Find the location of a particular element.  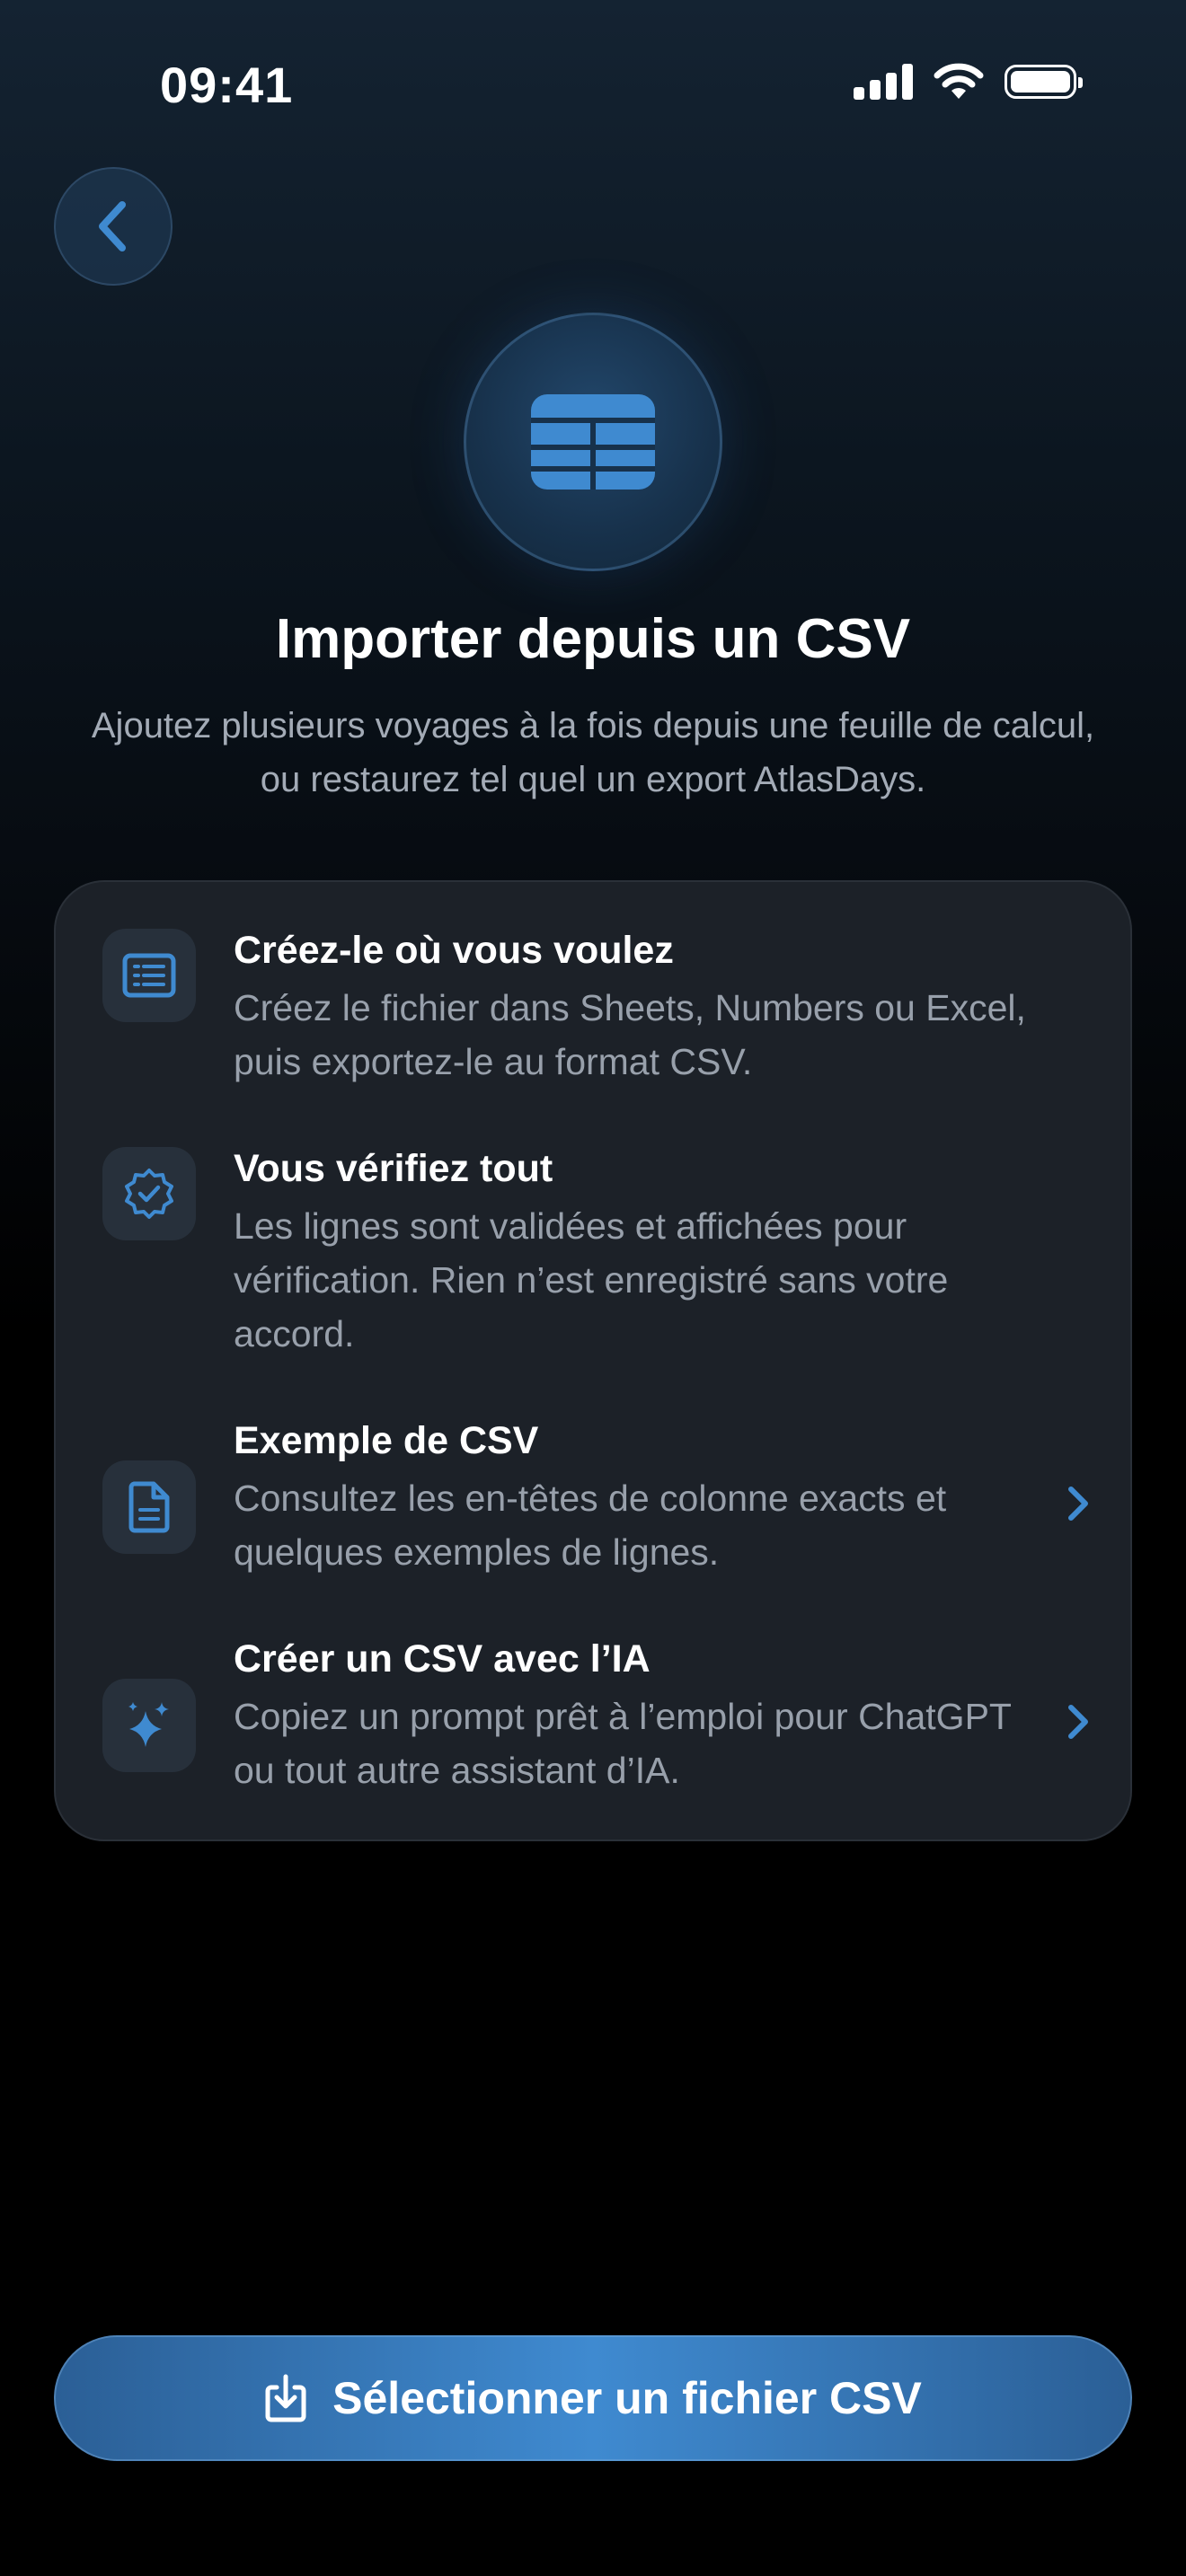

status-icons is located at coordinates (968, 82).